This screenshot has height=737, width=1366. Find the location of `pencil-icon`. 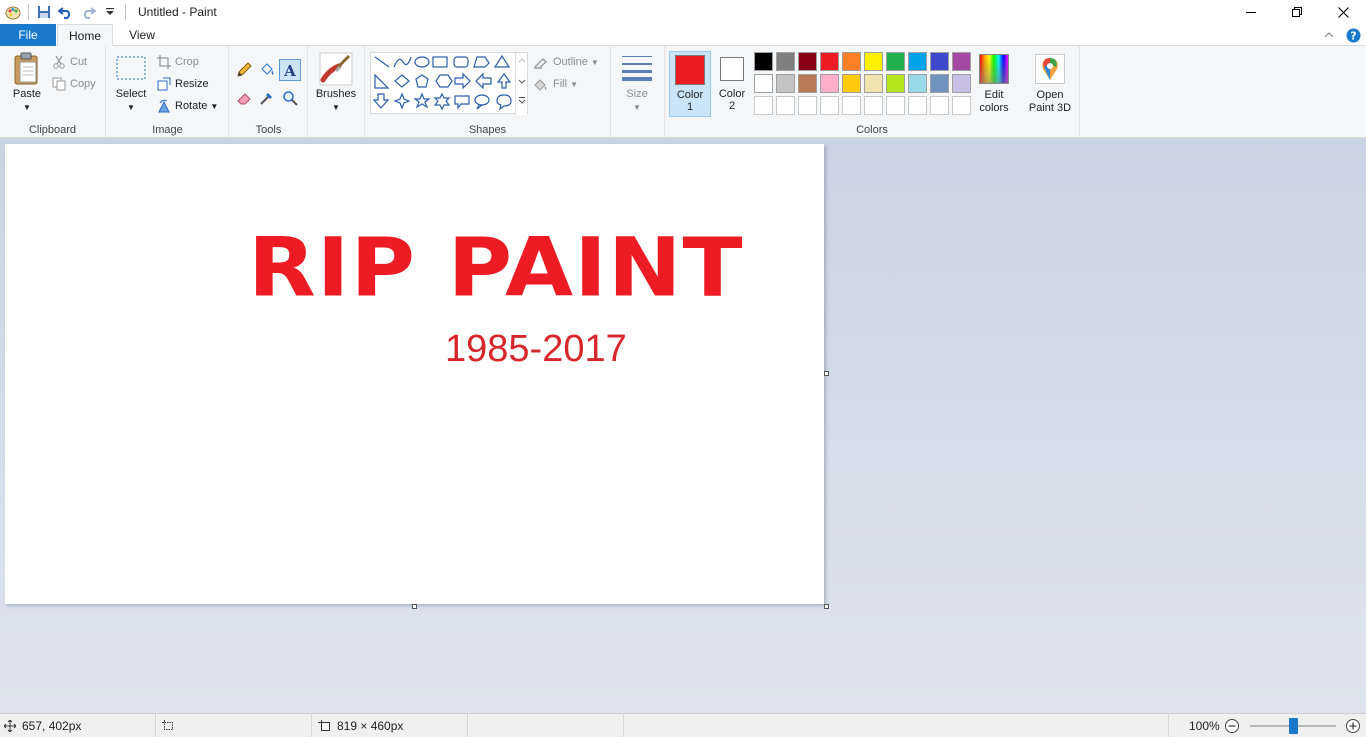

pencil-icon is located at coordinates (244, 69).